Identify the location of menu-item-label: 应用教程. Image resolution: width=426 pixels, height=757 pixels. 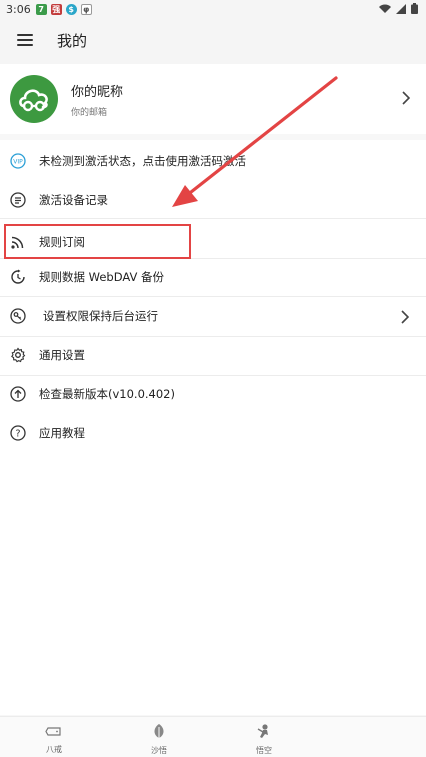
(62, 433).